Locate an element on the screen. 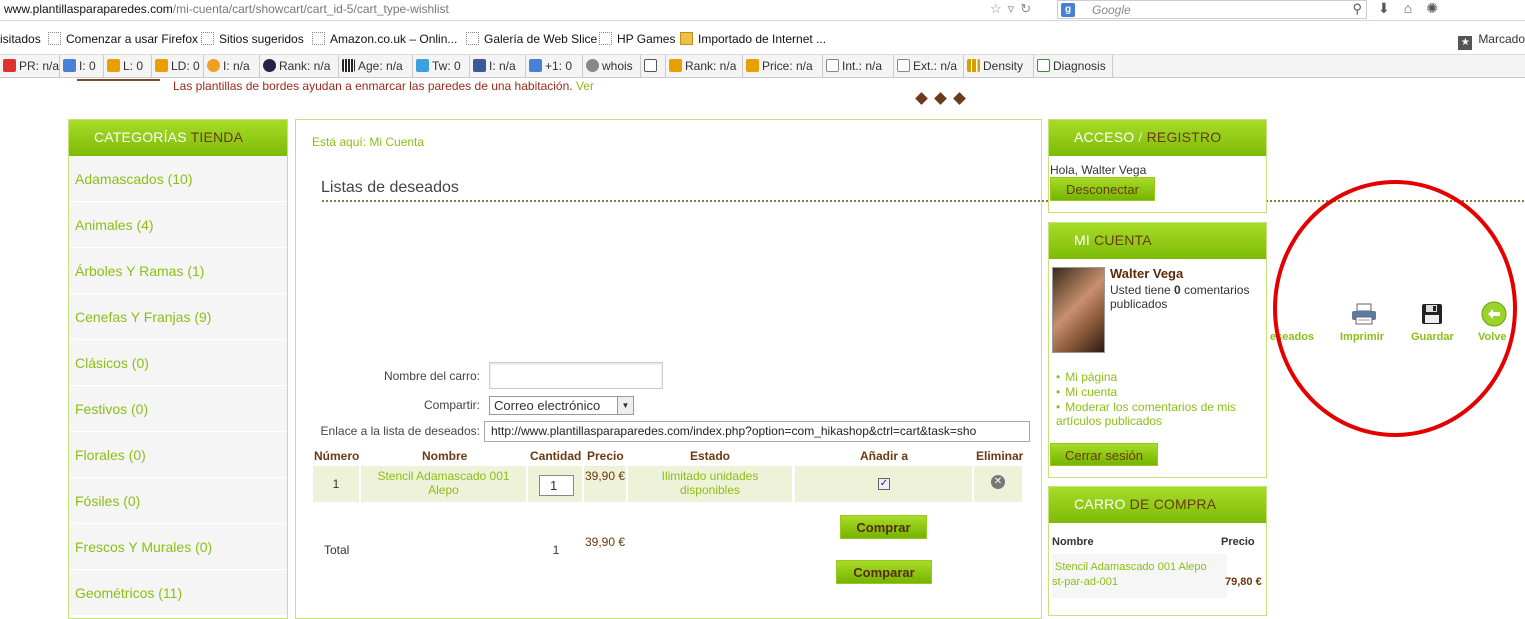 This screenshot has width=1525, height=619. bookmark-label: HP Games is located at coordinates (646, 39).